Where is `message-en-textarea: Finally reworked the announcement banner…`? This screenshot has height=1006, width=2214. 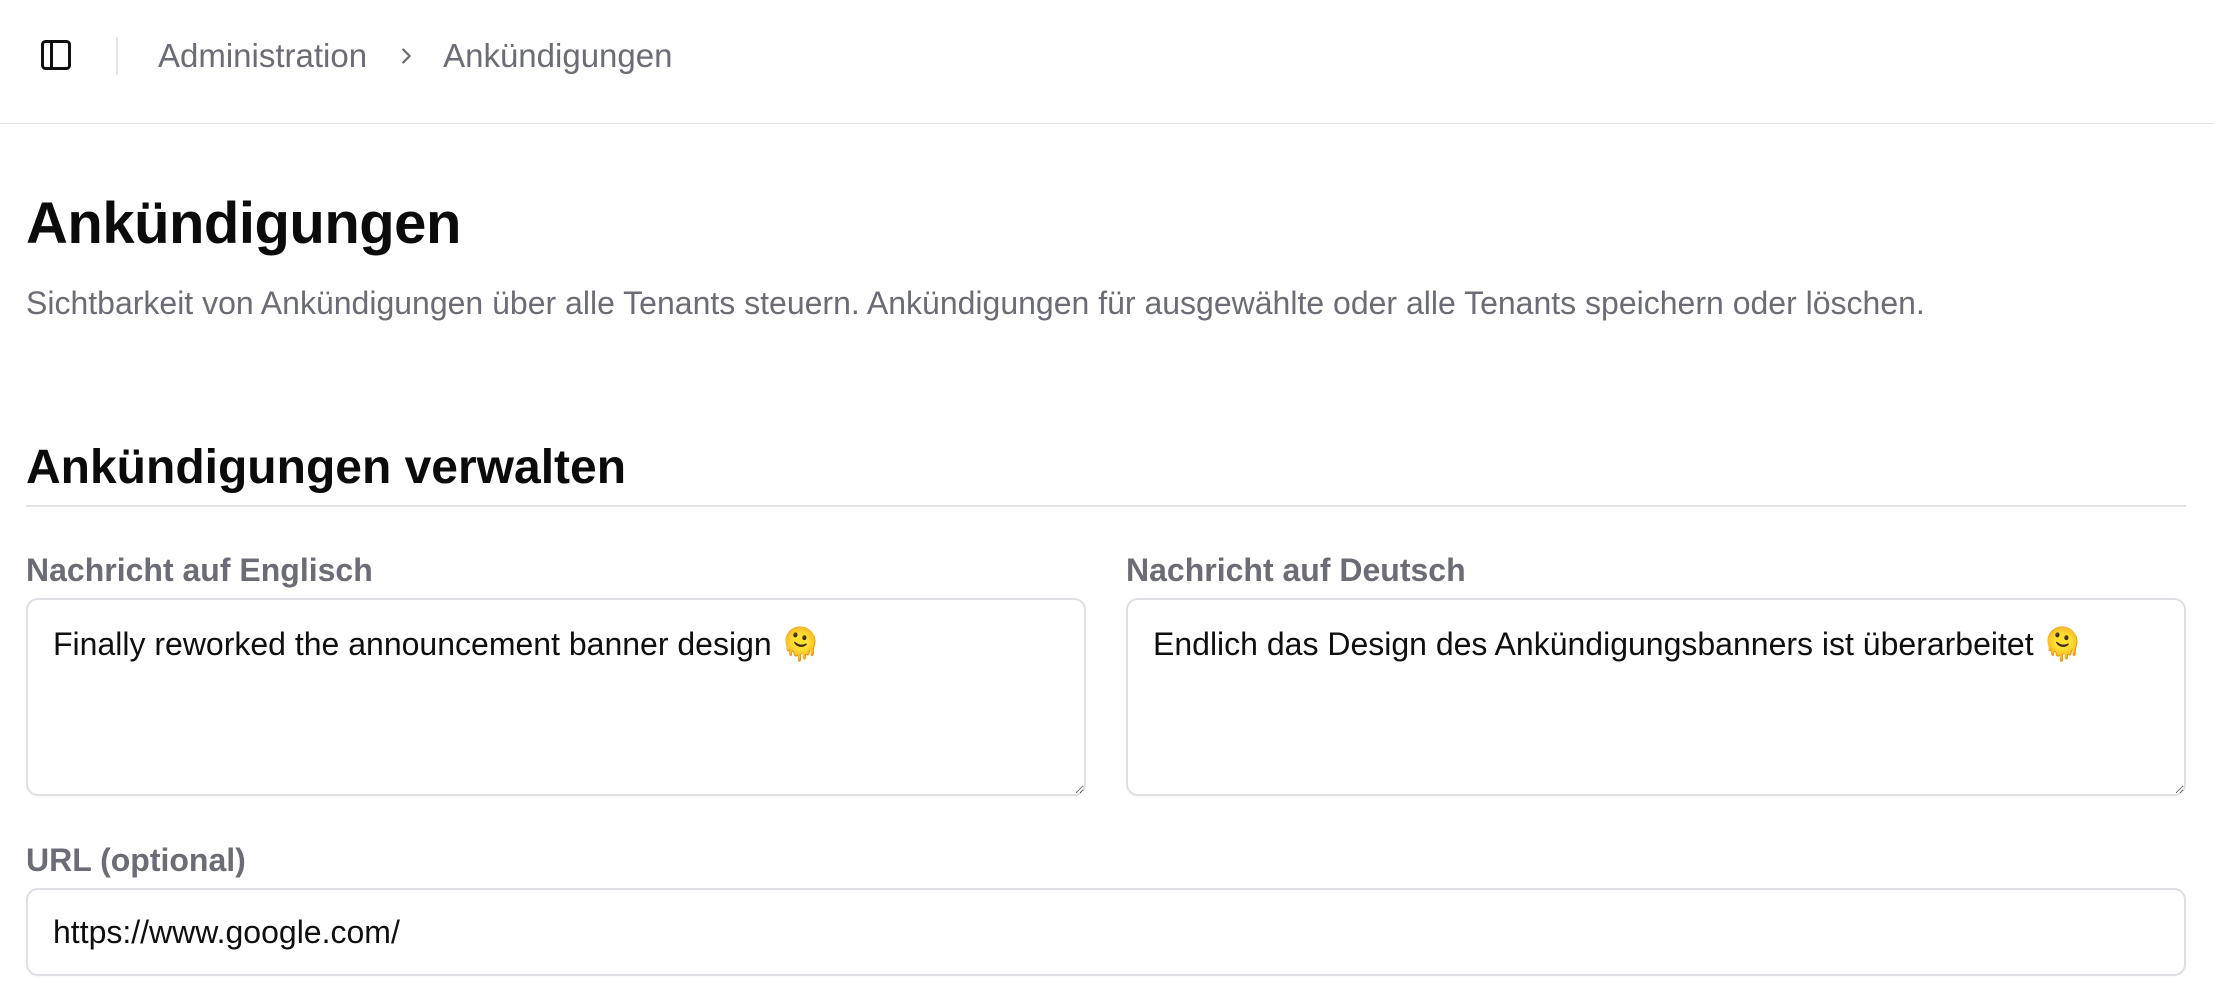
message-en-textarea: Finally reworked the announcement banner… is located at coordinates (556, 697).